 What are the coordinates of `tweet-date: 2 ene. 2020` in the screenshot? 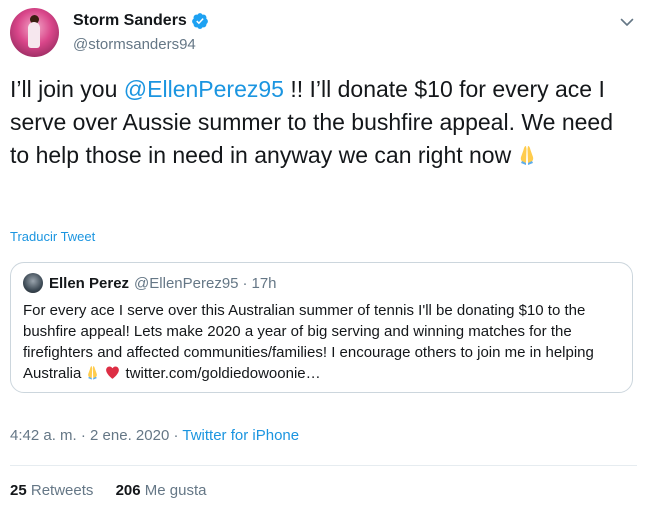 It's located at (129, 435).